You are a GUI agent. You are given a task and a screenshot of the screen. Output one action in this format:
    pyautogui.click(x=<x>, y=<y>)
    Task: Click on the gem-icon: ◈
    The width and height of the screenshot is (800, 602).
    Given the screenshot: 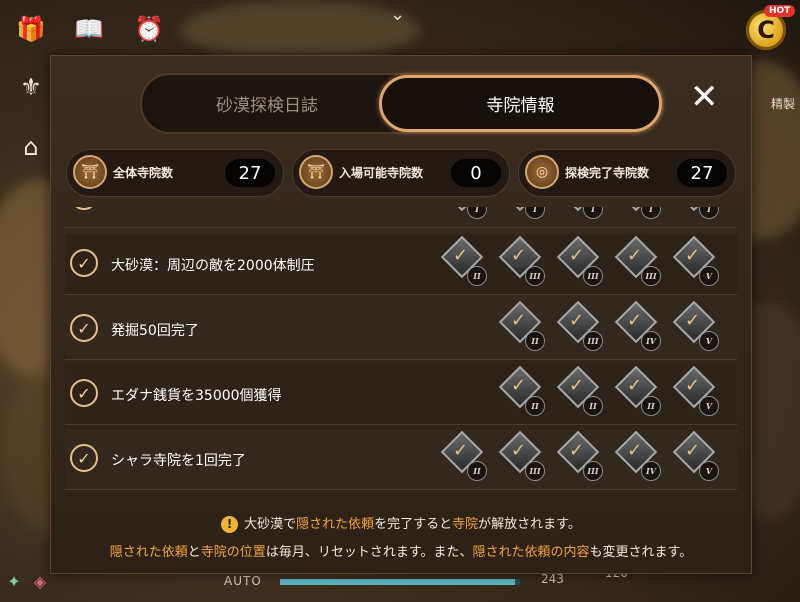 What is the action you would take?
    pyautogui.click(x=40, y=581)
    